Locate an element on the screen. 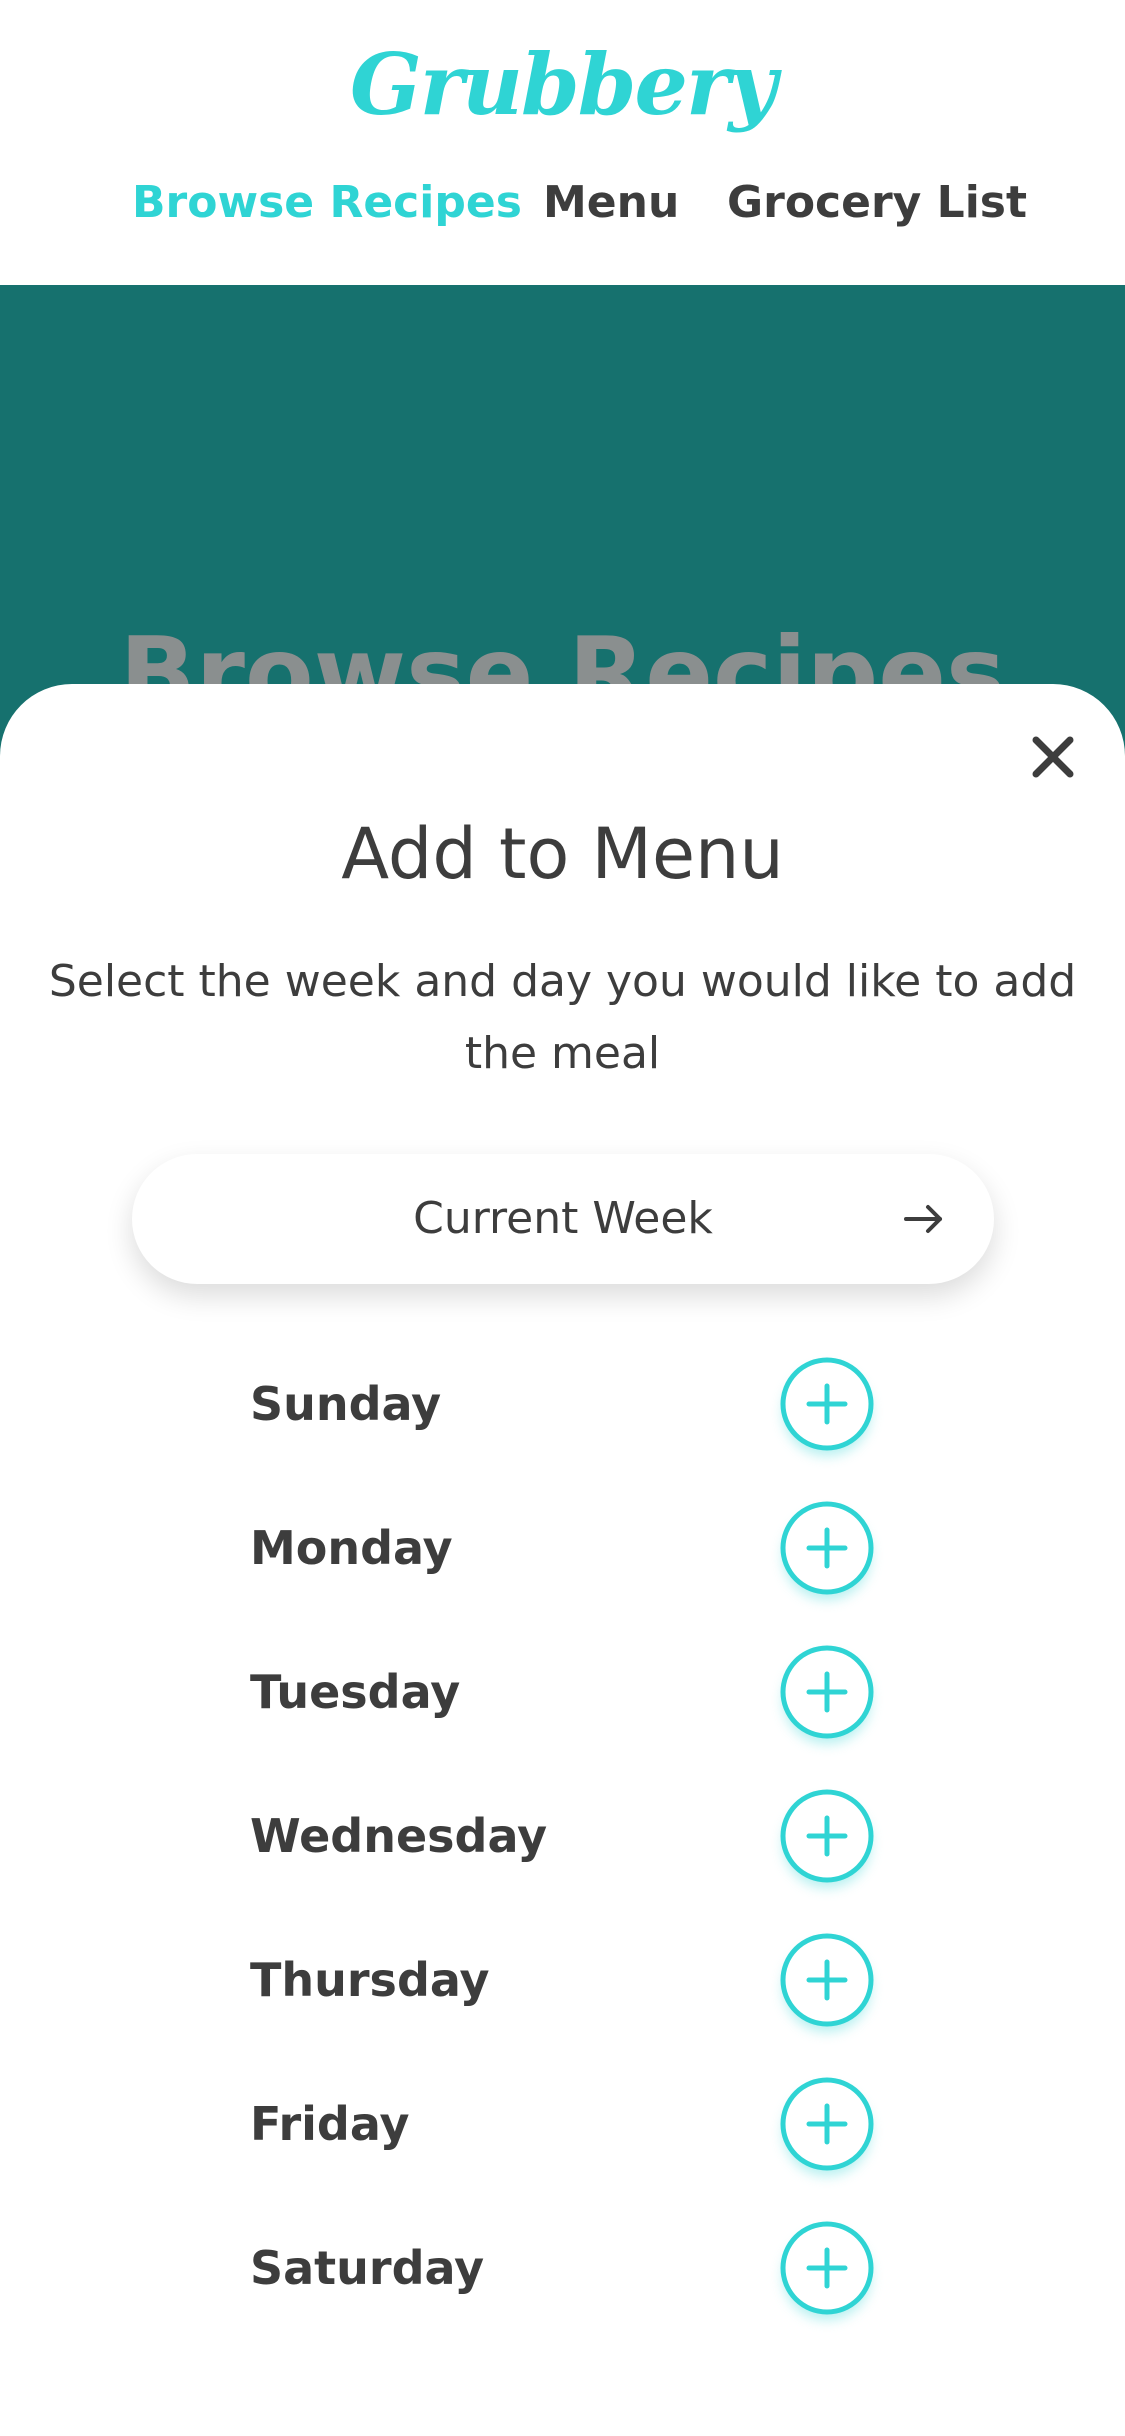  add-monday-button is located at coordinates (827, 1548).